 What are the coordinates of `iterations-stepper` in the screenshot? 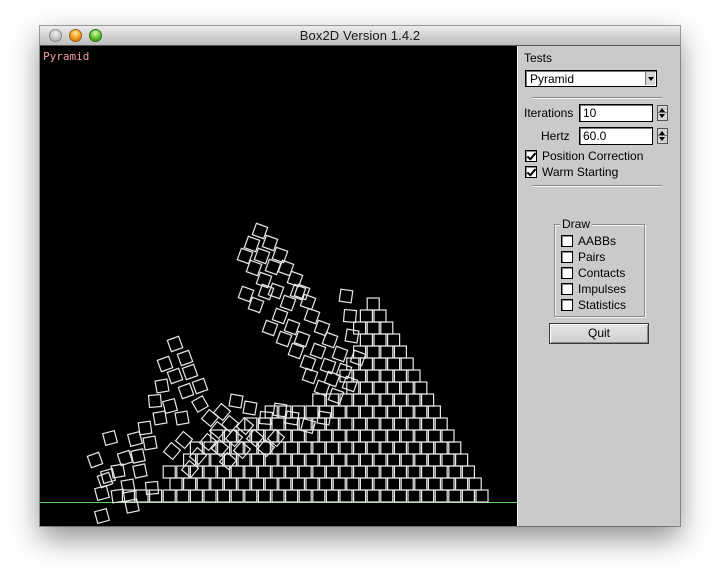 It's located at (662, 113).